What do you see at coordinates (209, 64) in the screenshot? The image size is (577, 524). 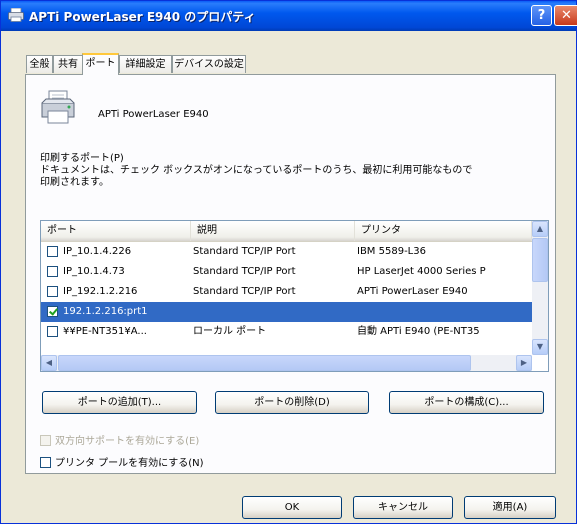 I see `tab-device-settings: デバイスの設定` at bounding box center [209, 64].